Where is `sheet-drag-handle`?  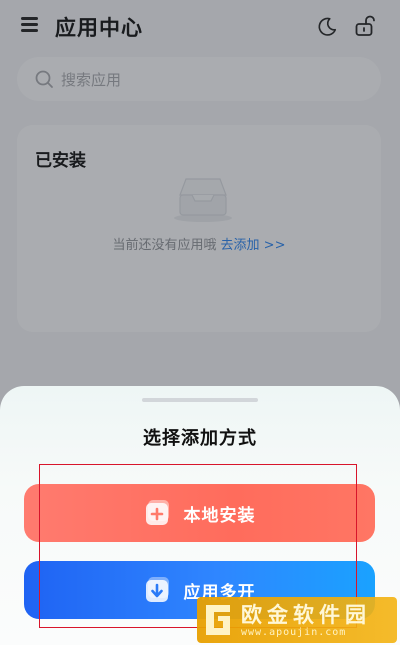 sheet-drag-handle is located at coordinates (200, 400).